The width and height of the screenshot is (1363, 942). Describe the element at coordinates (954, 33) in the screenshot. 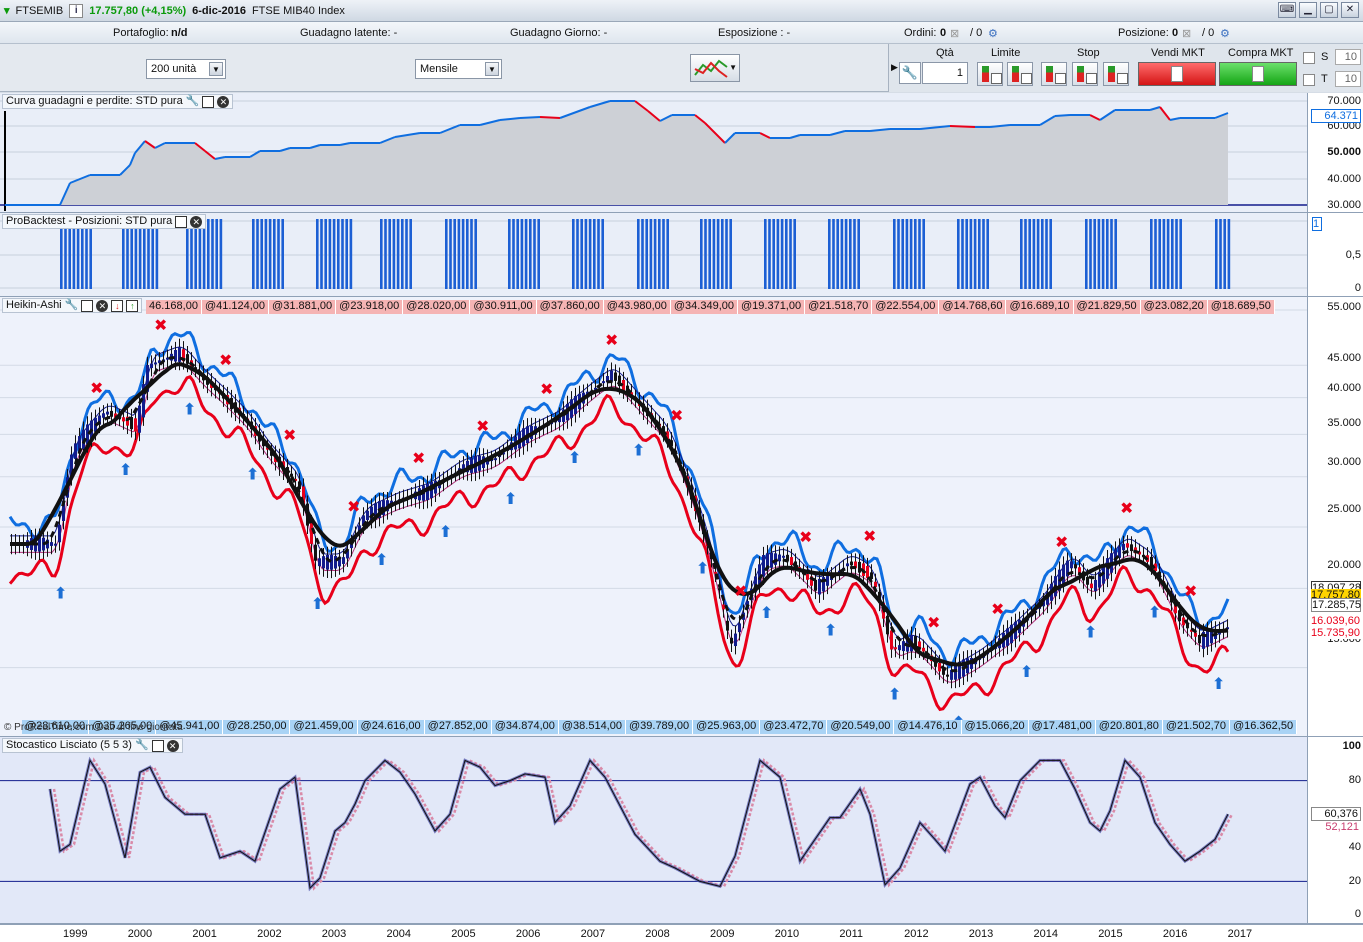

I see `ordini-clear-icon: ⊠` at that location.